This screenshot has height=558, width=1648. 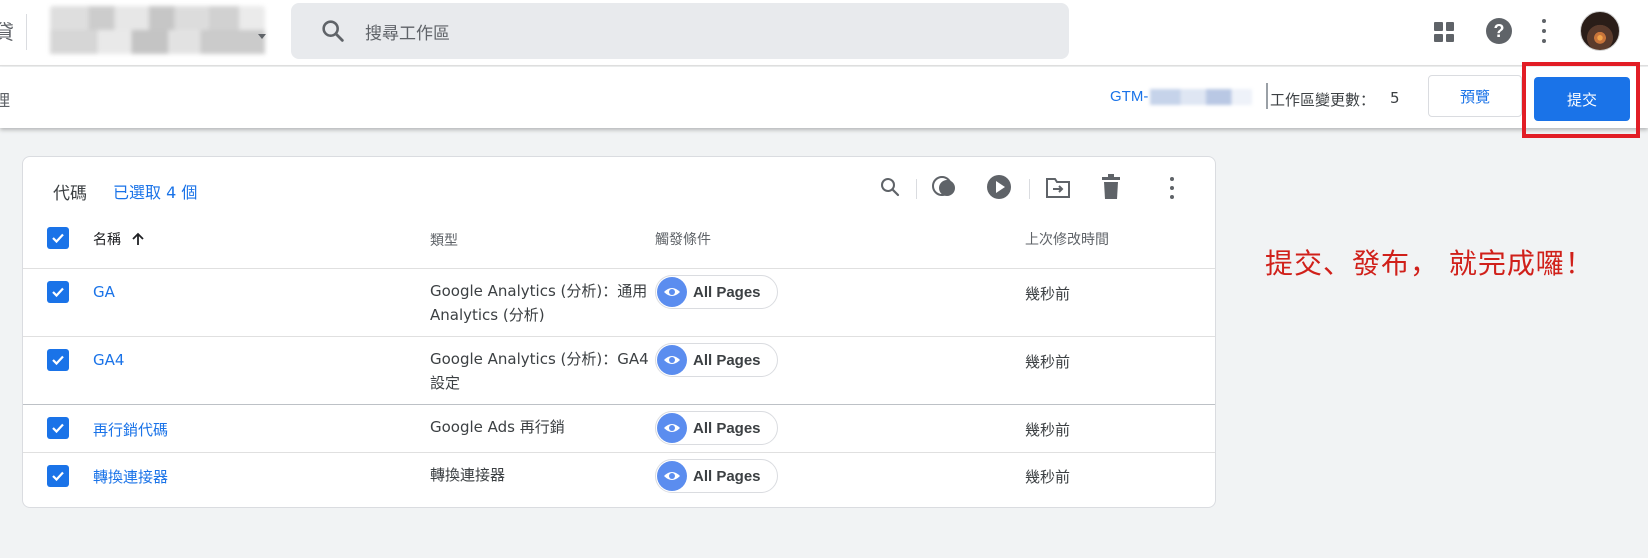 I want to click on tag-type: Google Ads 再行銷, so click(x=497, y=427).